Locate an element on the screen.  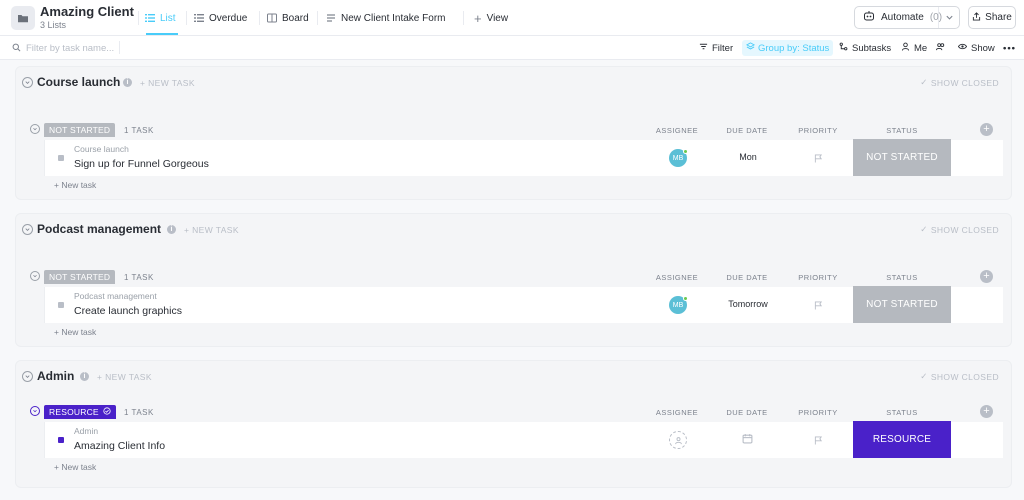
more-options-icon: ••• is located at coordinates (1009, 48).